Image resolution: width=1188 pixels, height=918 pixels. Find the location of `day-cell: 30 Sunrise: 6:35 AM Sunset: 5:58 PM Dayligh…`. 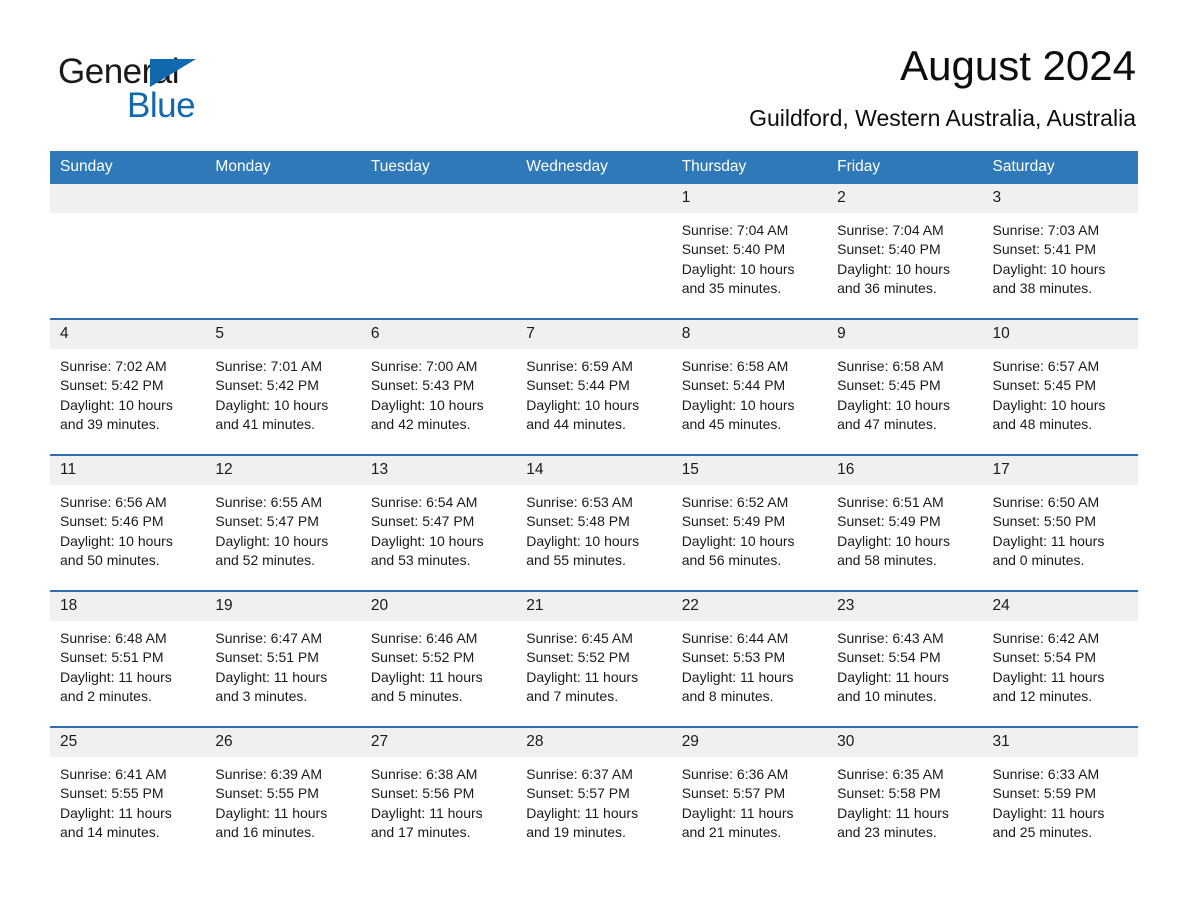

day-cell: 30 Sunrise: 6:35 AM Sunset: 5:58 PM Dayligh… is located at coordinates (905, 794).